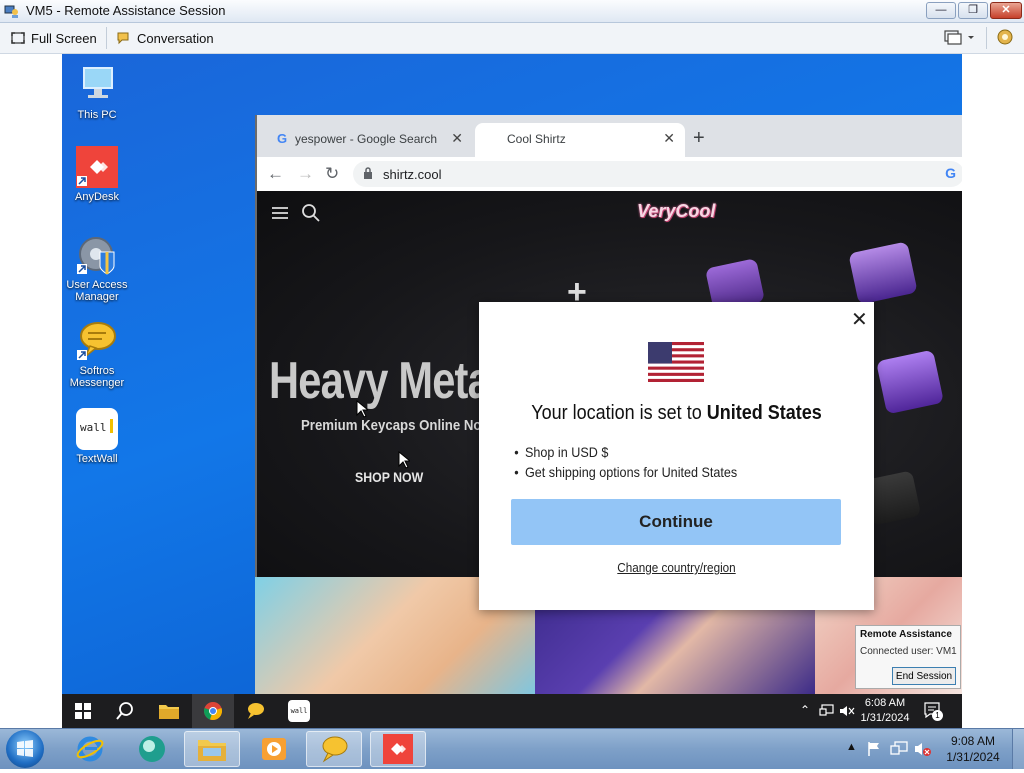  Describe the element at coordinates (111, 426) in the screenshot. I see `text-cursor-mark` at that location.